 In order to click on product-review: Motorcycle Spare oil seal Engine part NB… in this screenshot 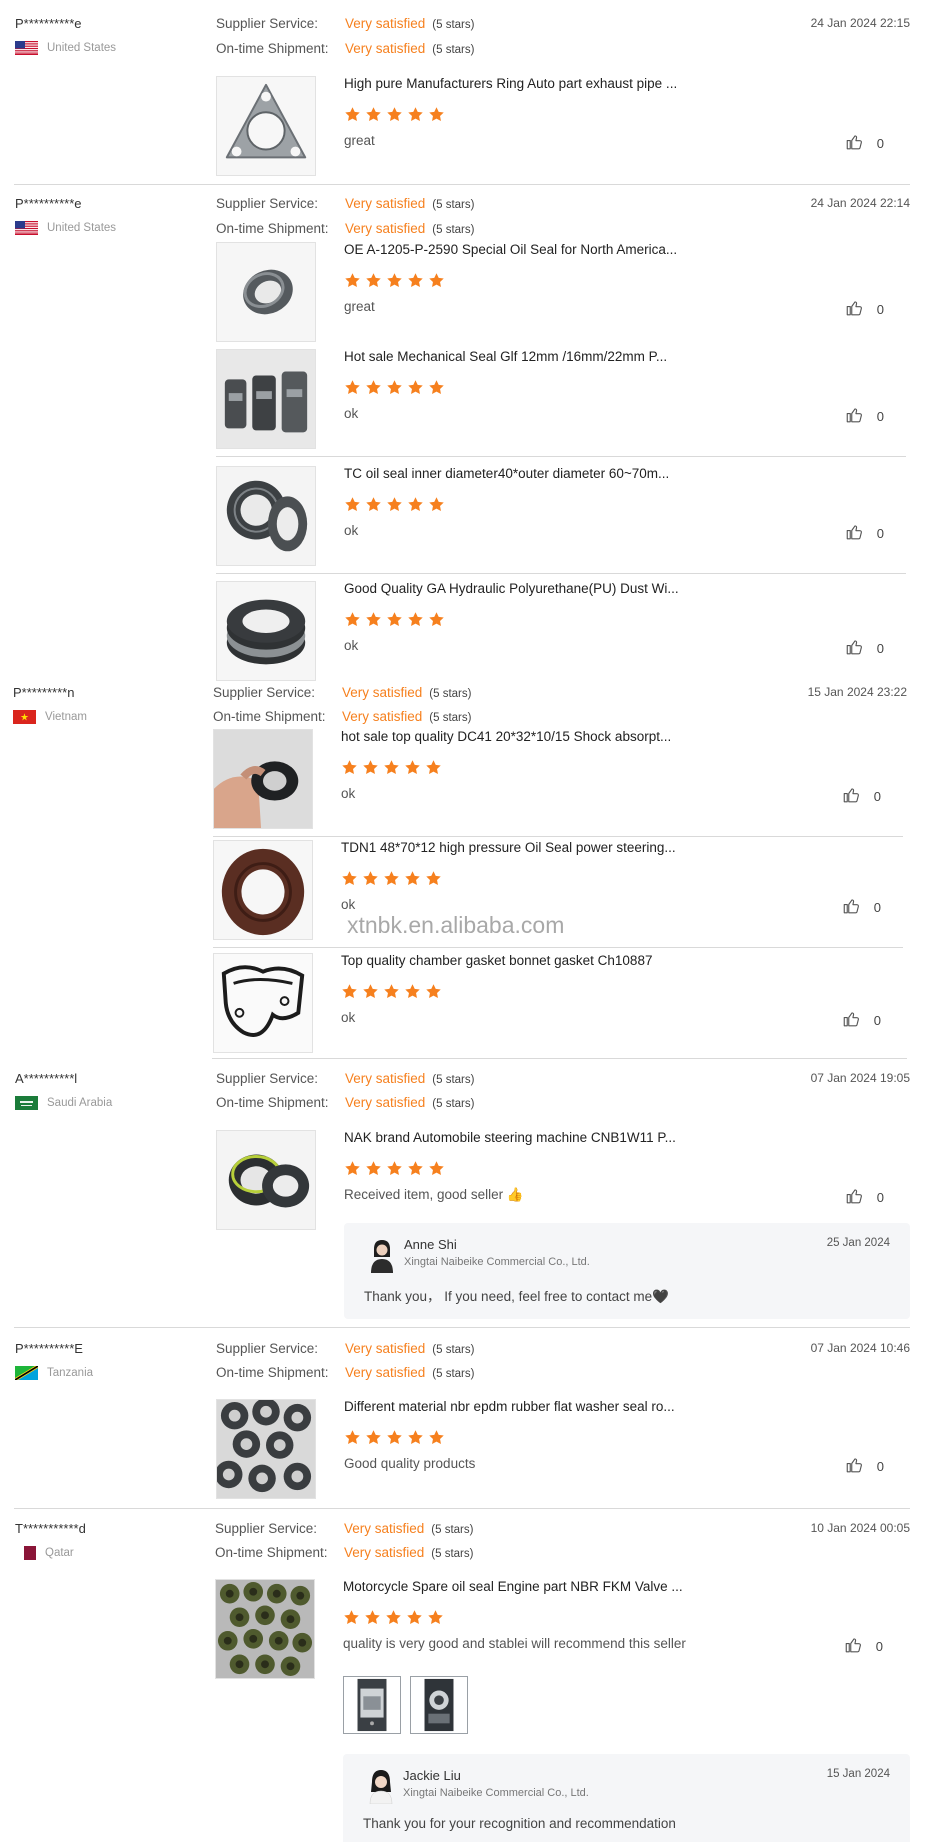, I will do `click(560, 1629)`.